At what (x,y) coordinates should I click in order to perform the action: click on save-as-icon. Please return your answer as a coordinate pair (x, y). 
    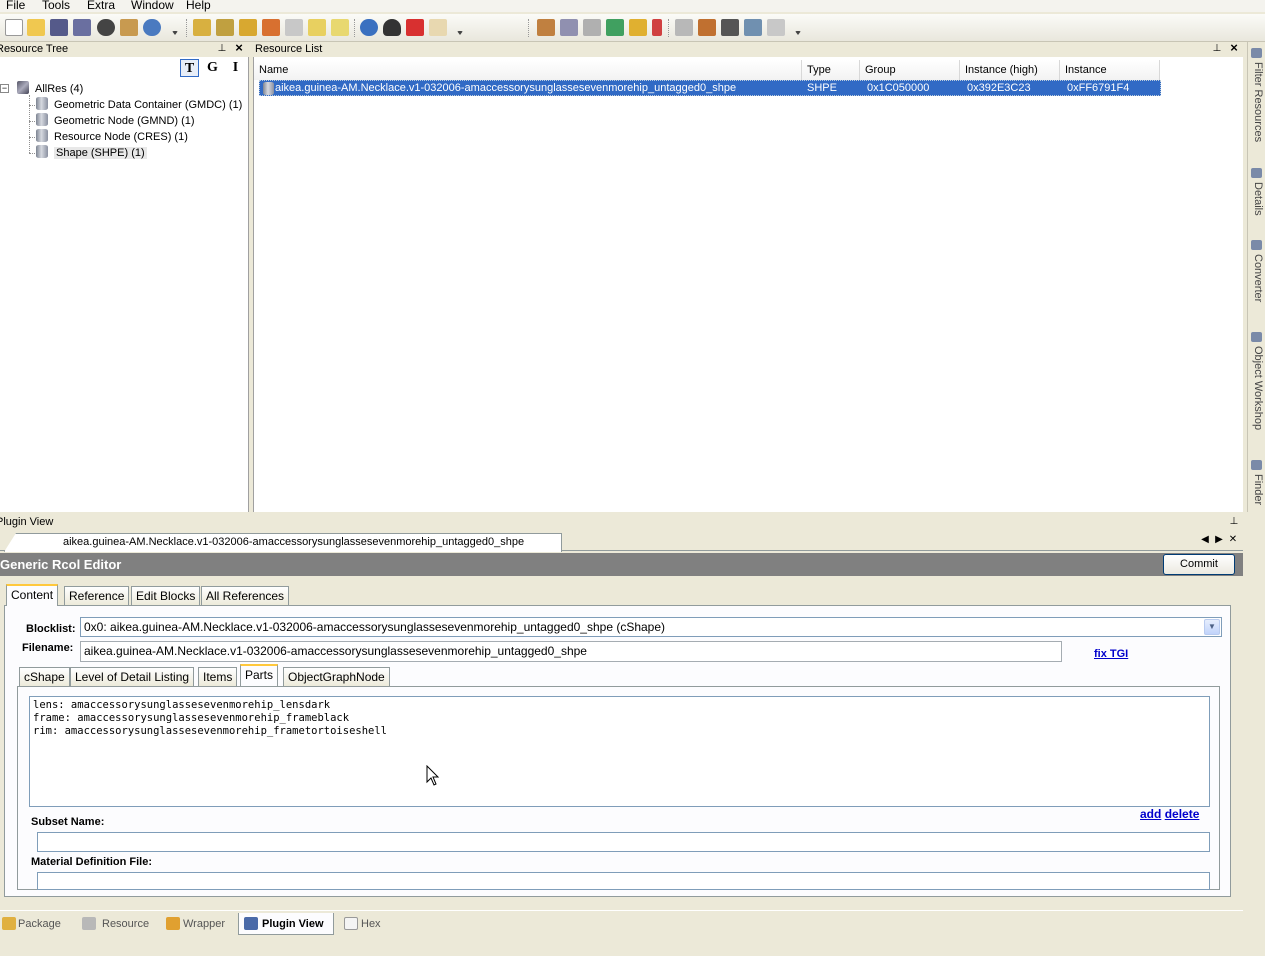
    Looking at the image, I should click on (82, 27).